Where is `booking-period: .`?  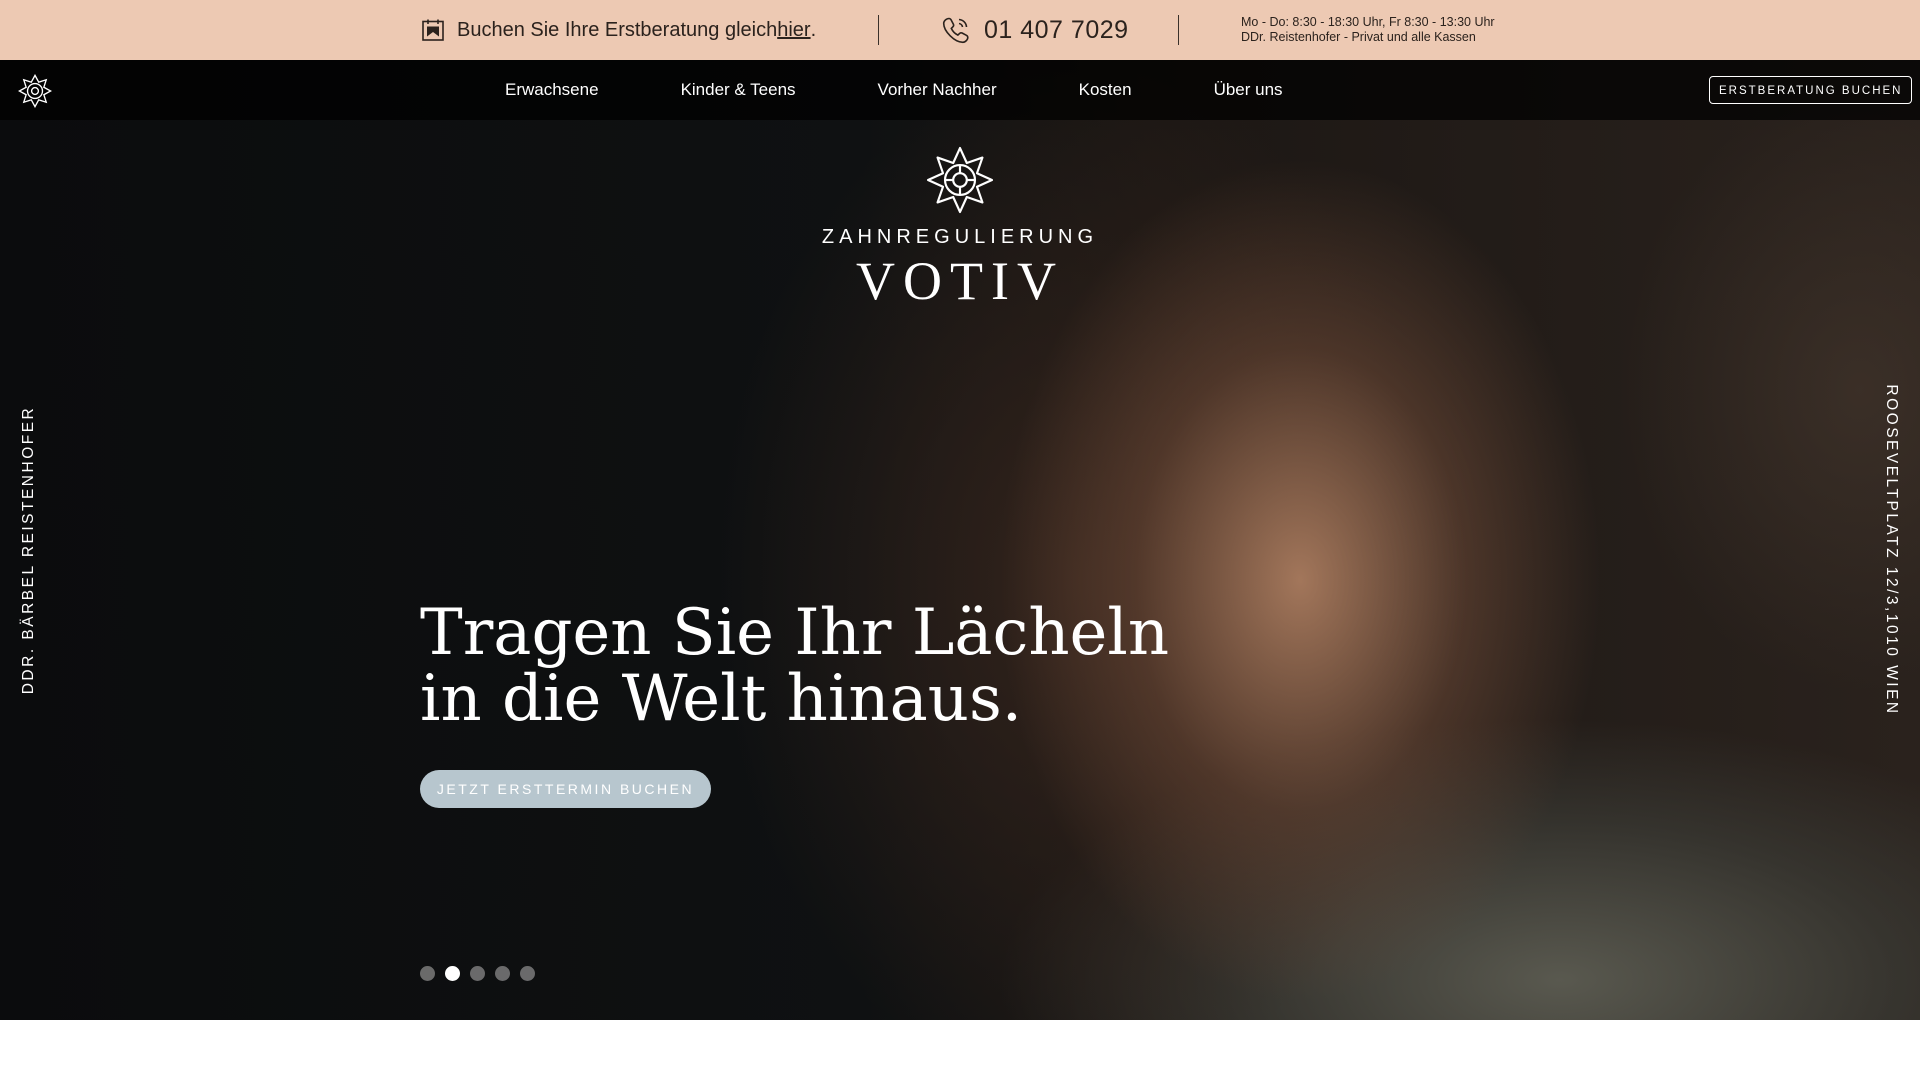 booking-period: . is located at coordinates (813, 29).